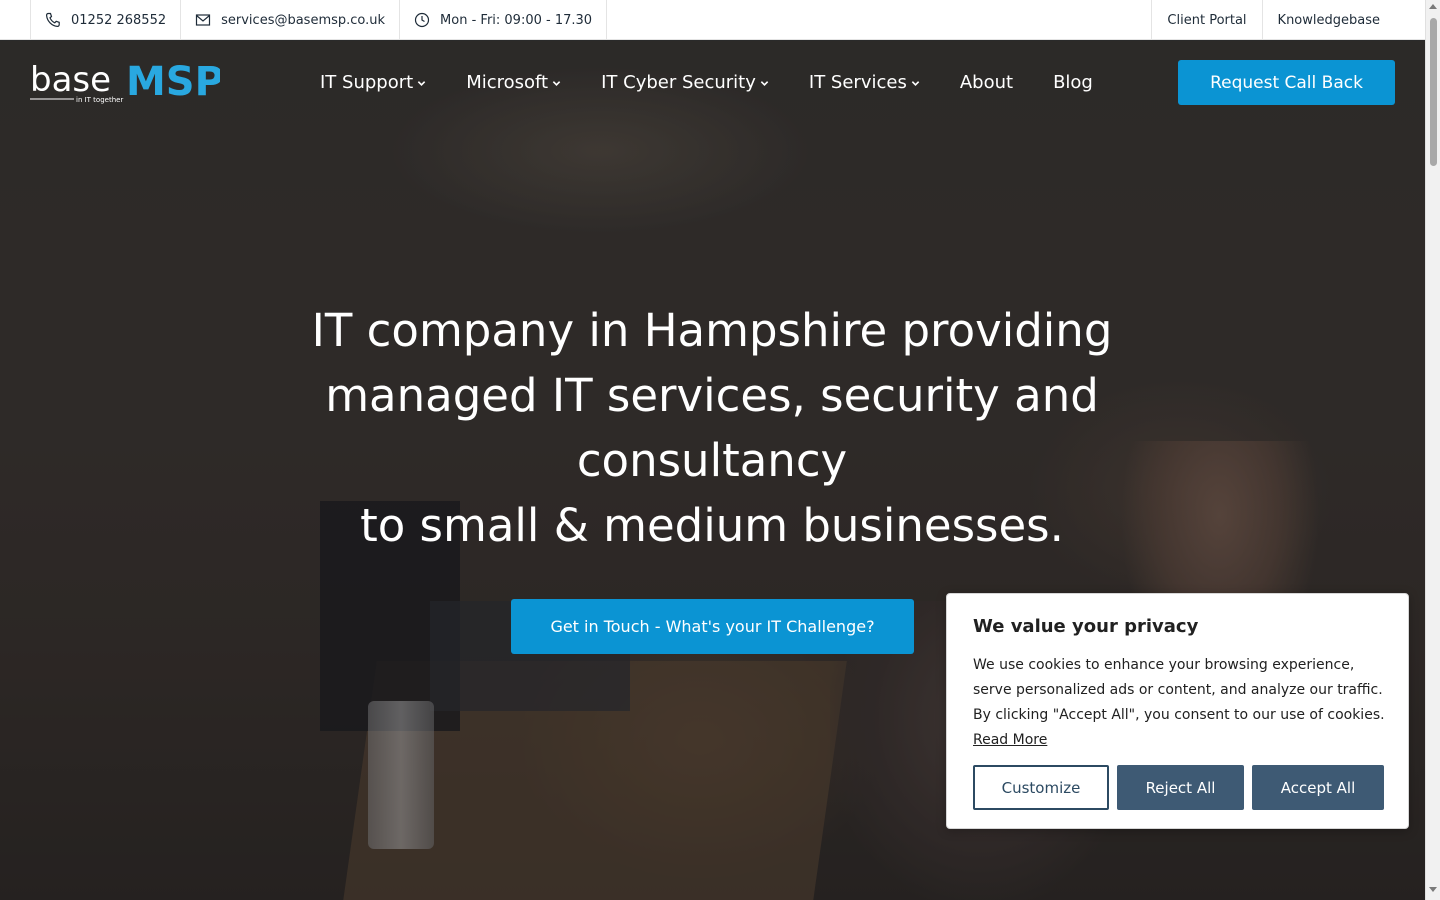 The width and height of the screenshot is (1440, 900). Describe the element at coordinates (1086, 626) in the screenshot. I see `cookie-title: We value your privacy` at that location.